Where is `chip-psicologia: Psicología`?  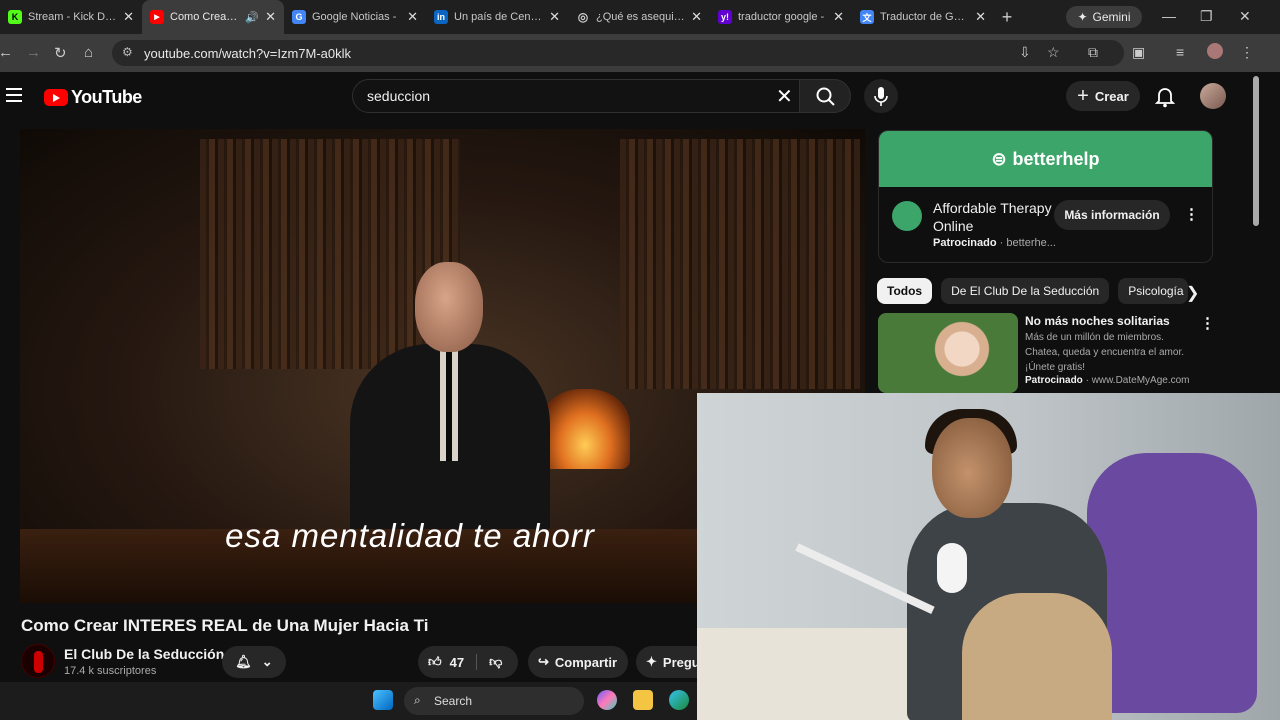
chip-psicologia: Psicología is located at coordinates (1153, 291).